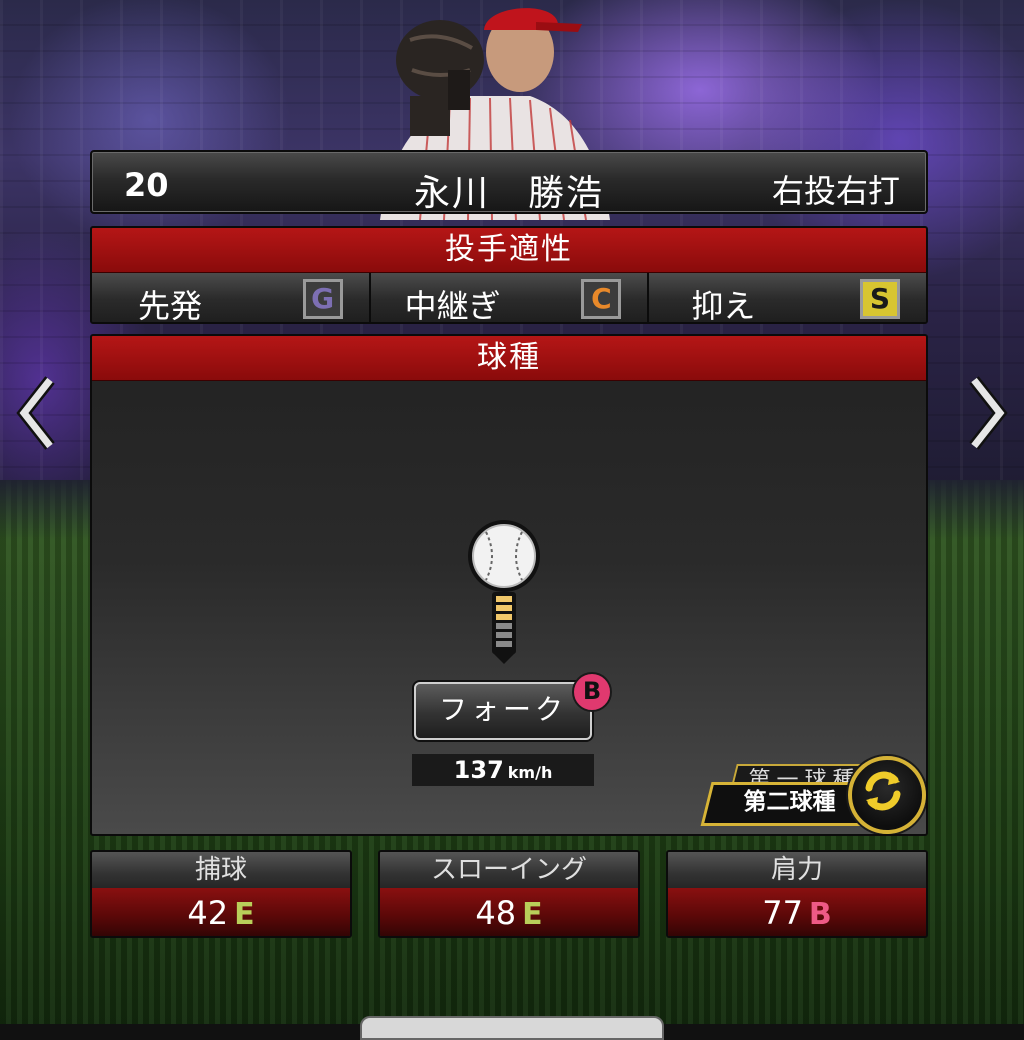 The image size is (1024, 1040). I want to click on pitch-types-title: 球種, so click(509, 358).